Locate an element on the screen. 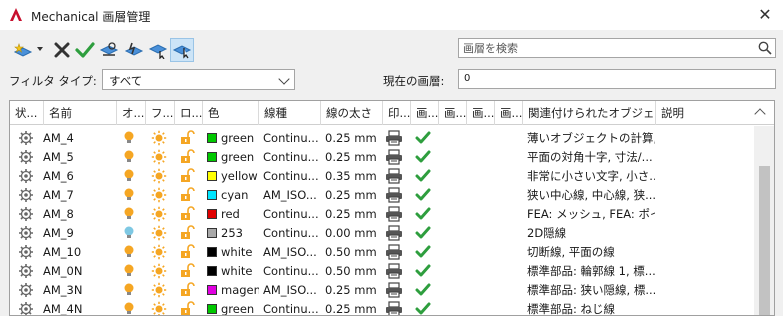 The height and width of the screenshot is (316, 783). close-button: ✕ is located at coordinates (765, 15).